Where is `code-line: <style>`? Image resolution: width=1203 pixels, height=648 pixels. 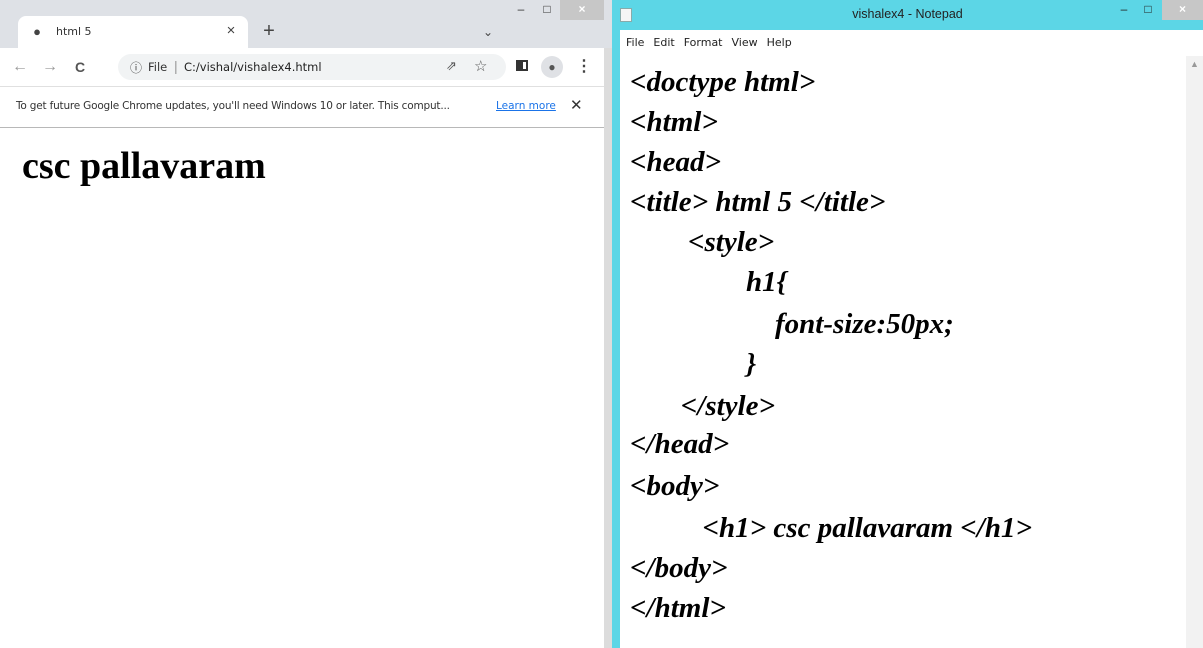 code-line: <style> is located at coordinates (702, 242).